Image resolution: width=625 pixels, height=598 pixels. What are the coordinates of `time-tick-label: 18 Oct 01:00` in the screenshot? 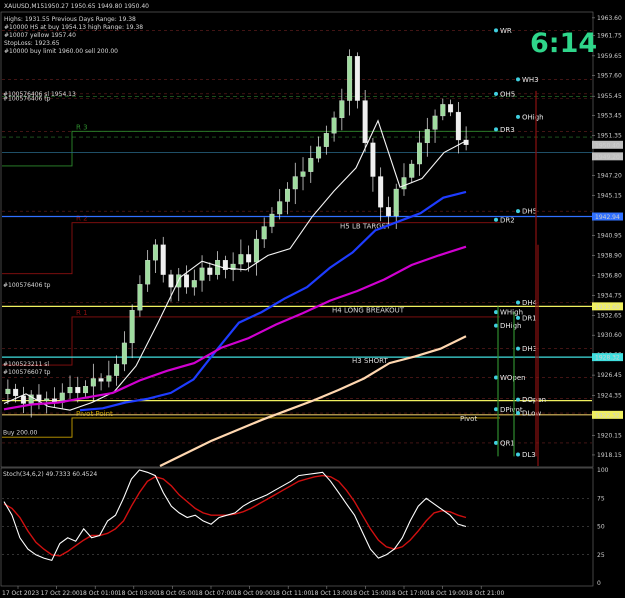 It's located at (98, 593).